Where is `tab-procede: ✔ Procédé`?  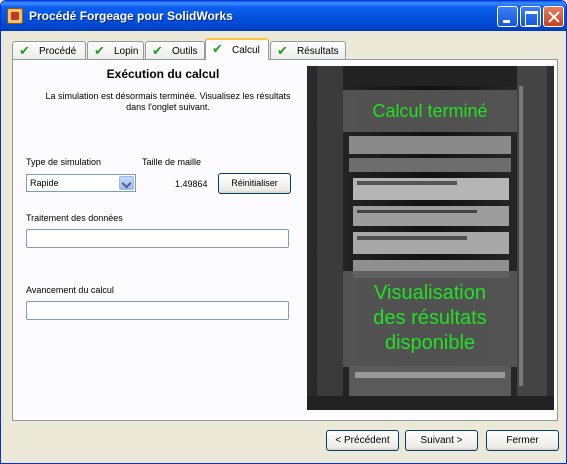
tab-procede: ✔ Procédé is located at coordinates (49, 50).